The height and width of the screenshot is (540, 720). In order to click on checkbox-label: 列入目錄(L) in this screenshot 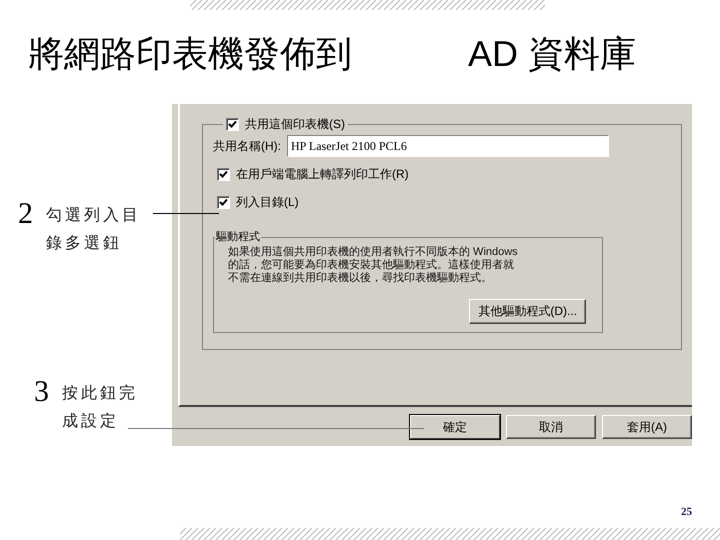, I will do `click(267, 203)`.